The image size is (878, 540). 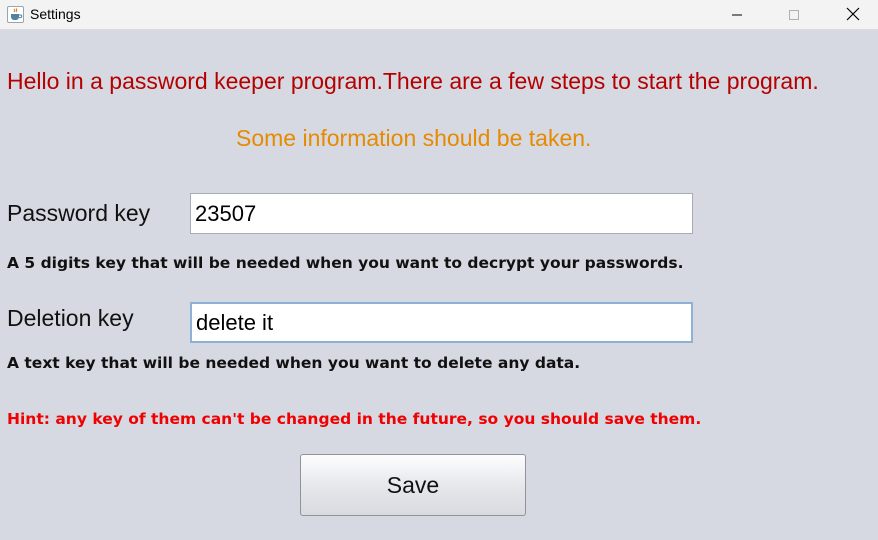 What do you see at coordinates (15, 14) in the screenshot?
I see `java-coffee-cup-icon` at bounding box center [15, 14].